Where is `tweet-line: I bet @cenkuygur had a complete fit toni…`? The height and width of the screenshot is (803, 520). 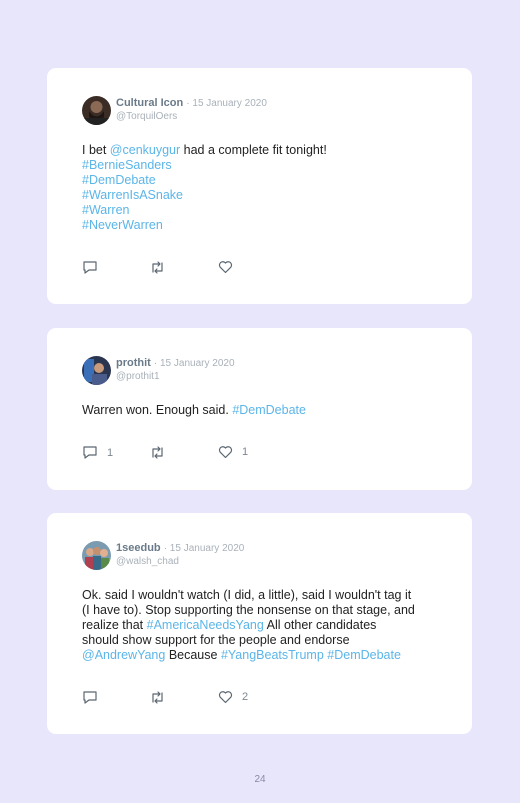
tweet-line: I bet @cenkuygur had a complete fit toni… is located at coordinates (262, 150).